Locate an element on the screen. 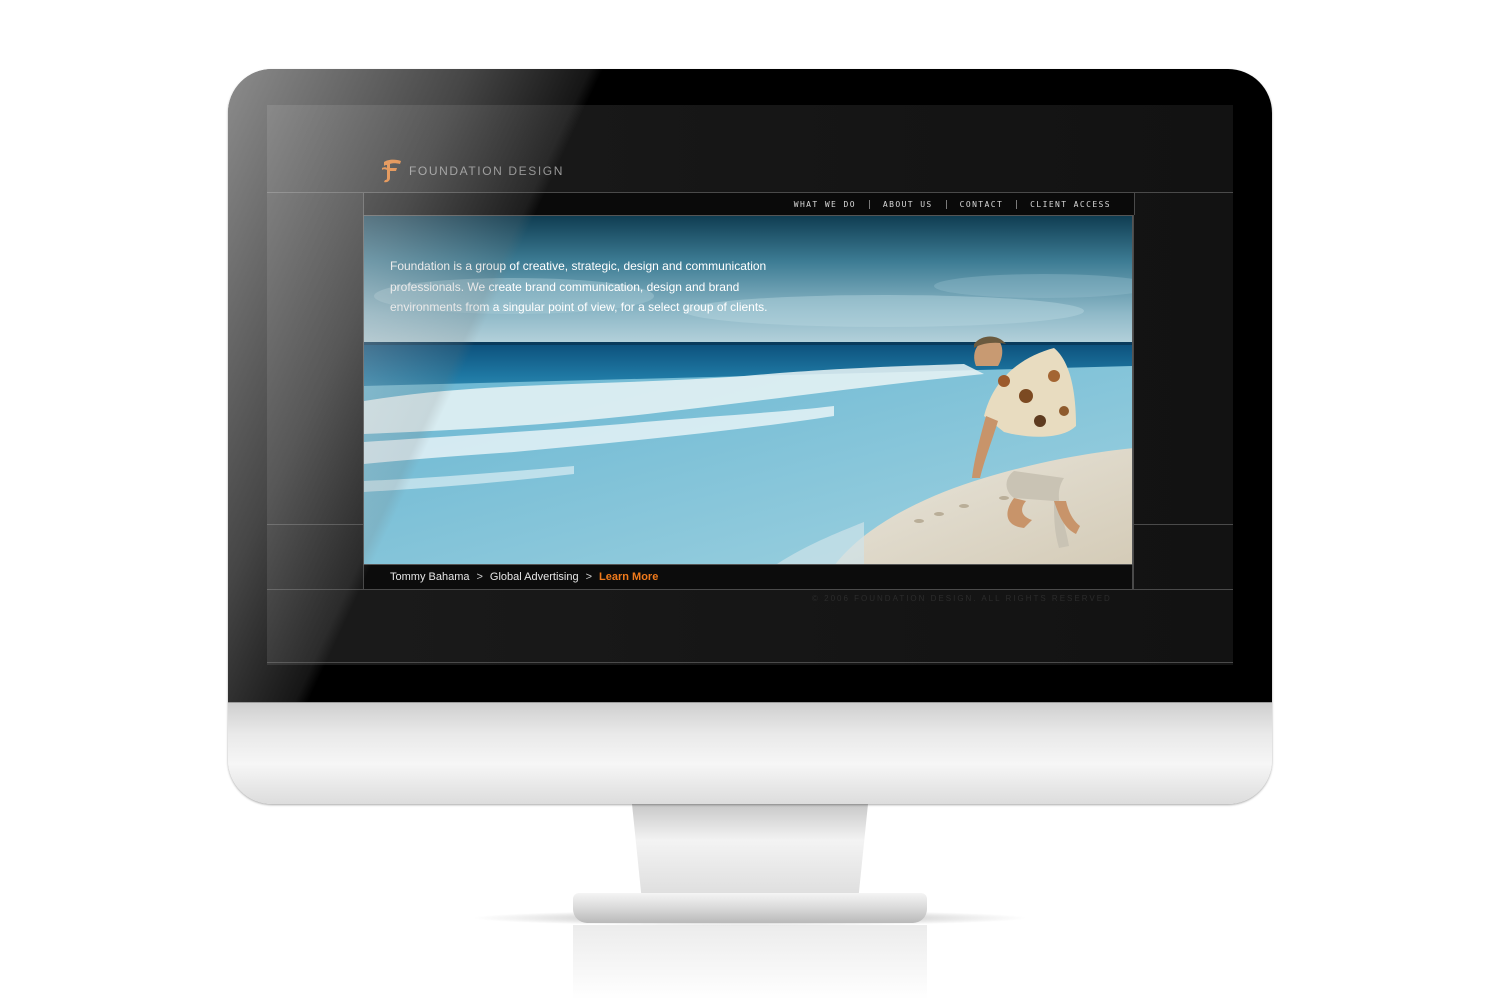  nav-client-access: CLIENT ACCESS is located at coordinates (1070, 204).